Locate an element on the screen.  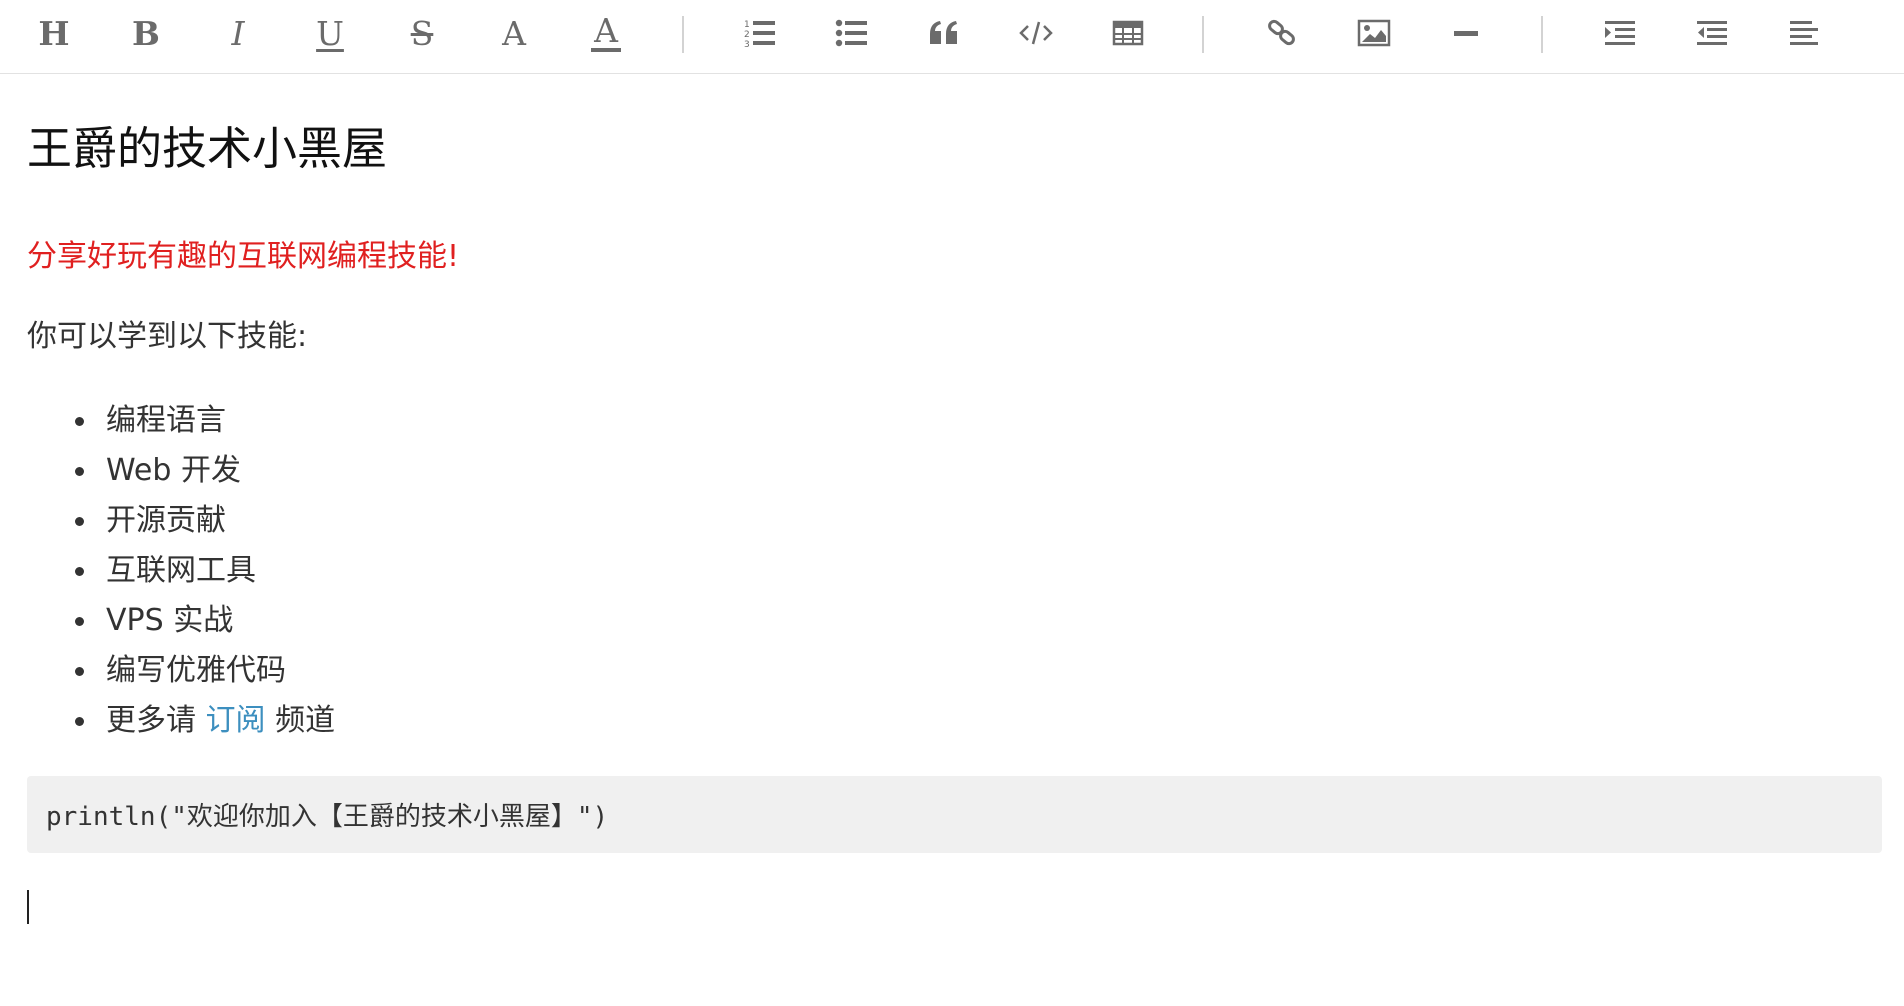
list-item: 开源贡献 is located at coordinates (181, 521).